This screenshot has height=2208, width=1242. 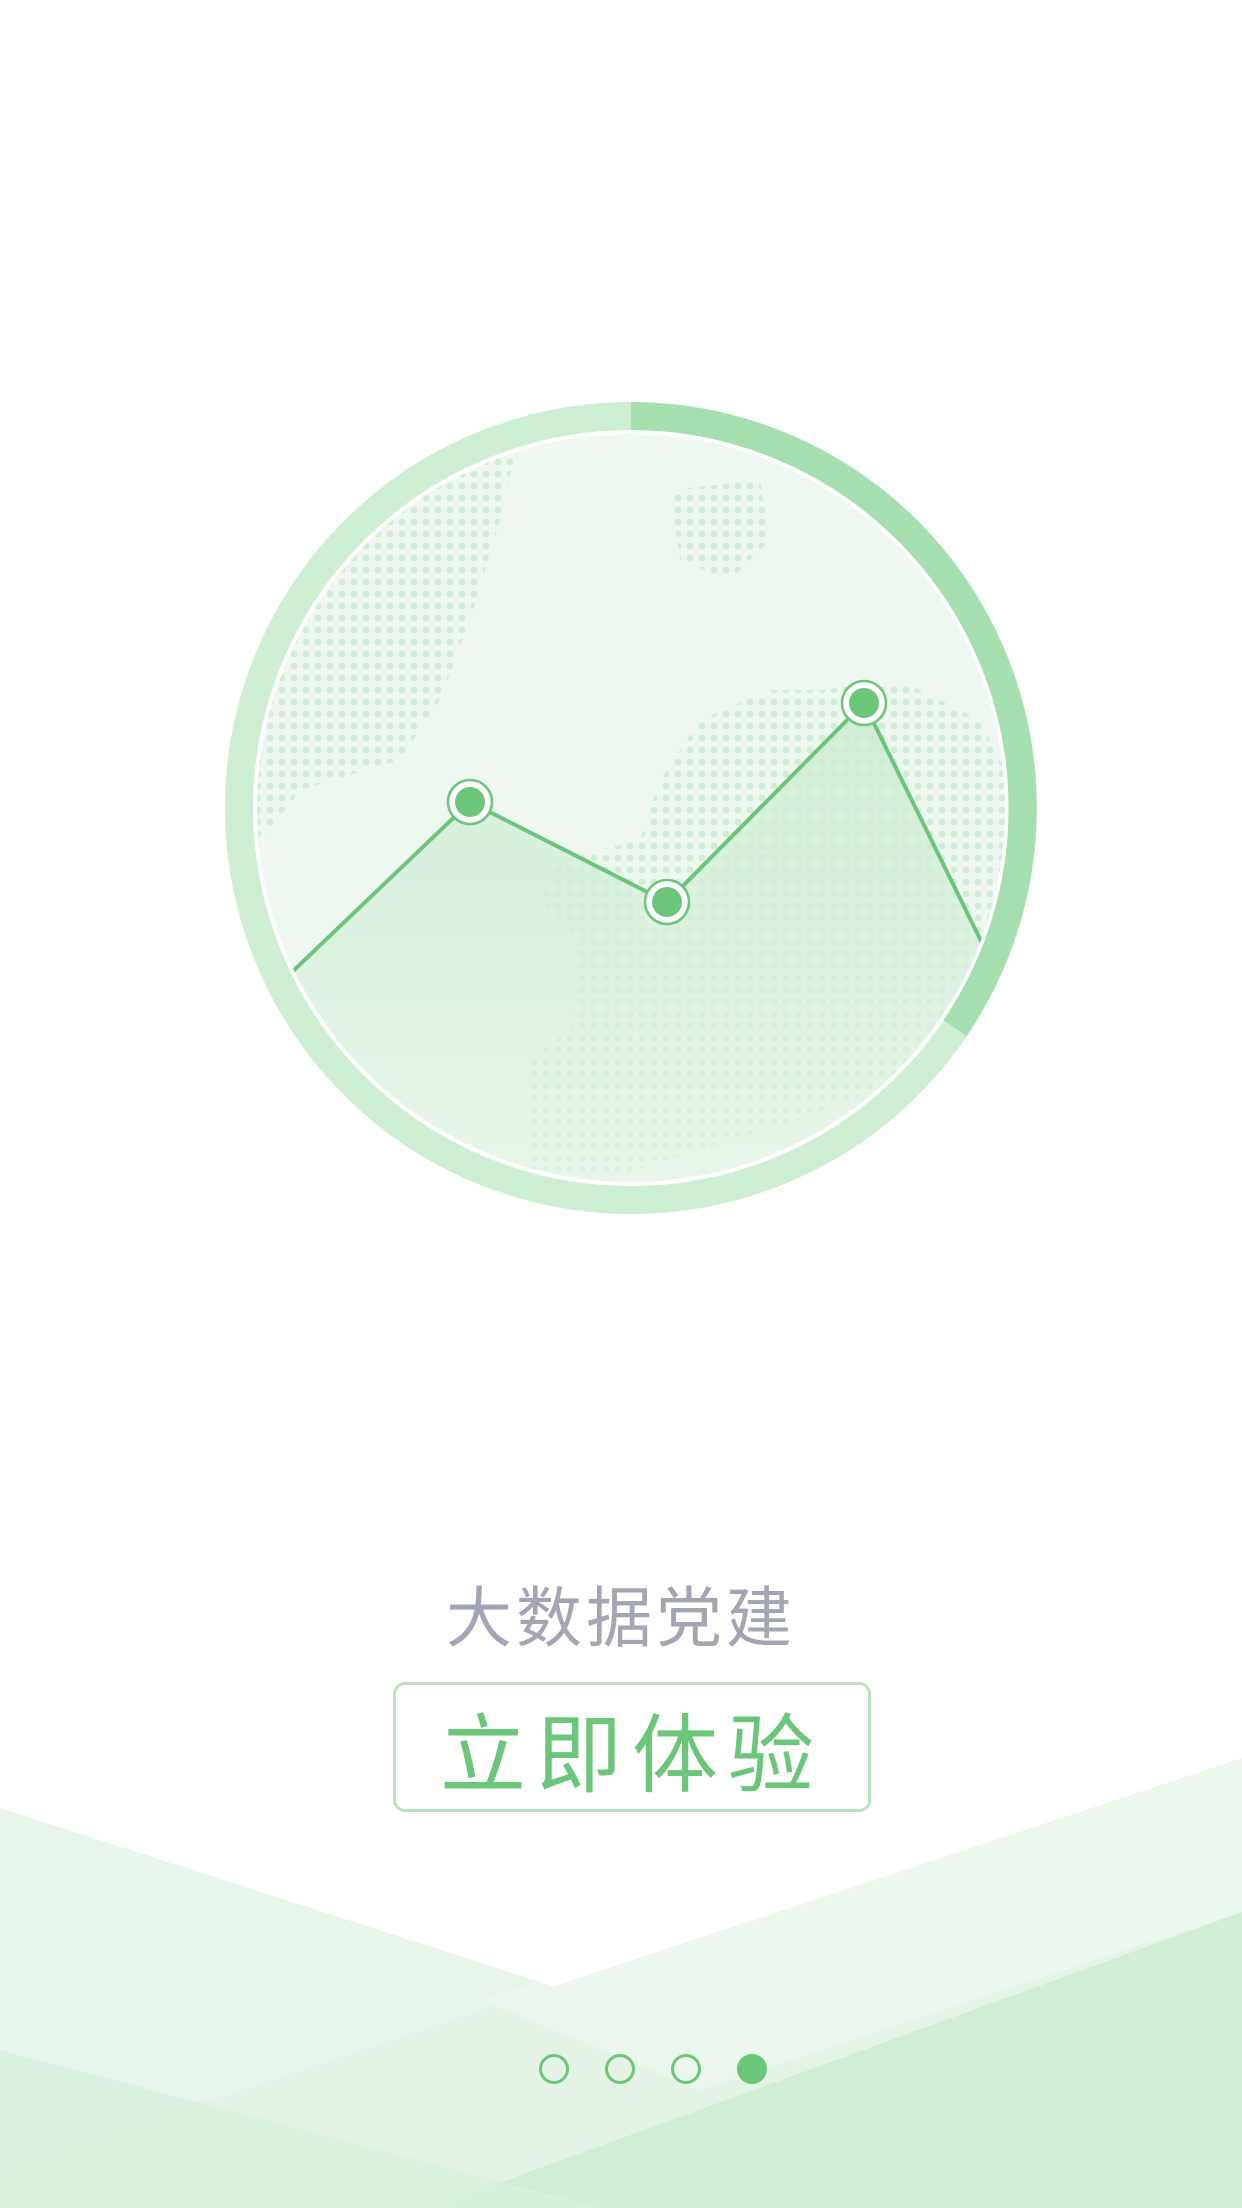 I want to click on app-subtitle: 大数据党建, so click(x=621, y=1618).